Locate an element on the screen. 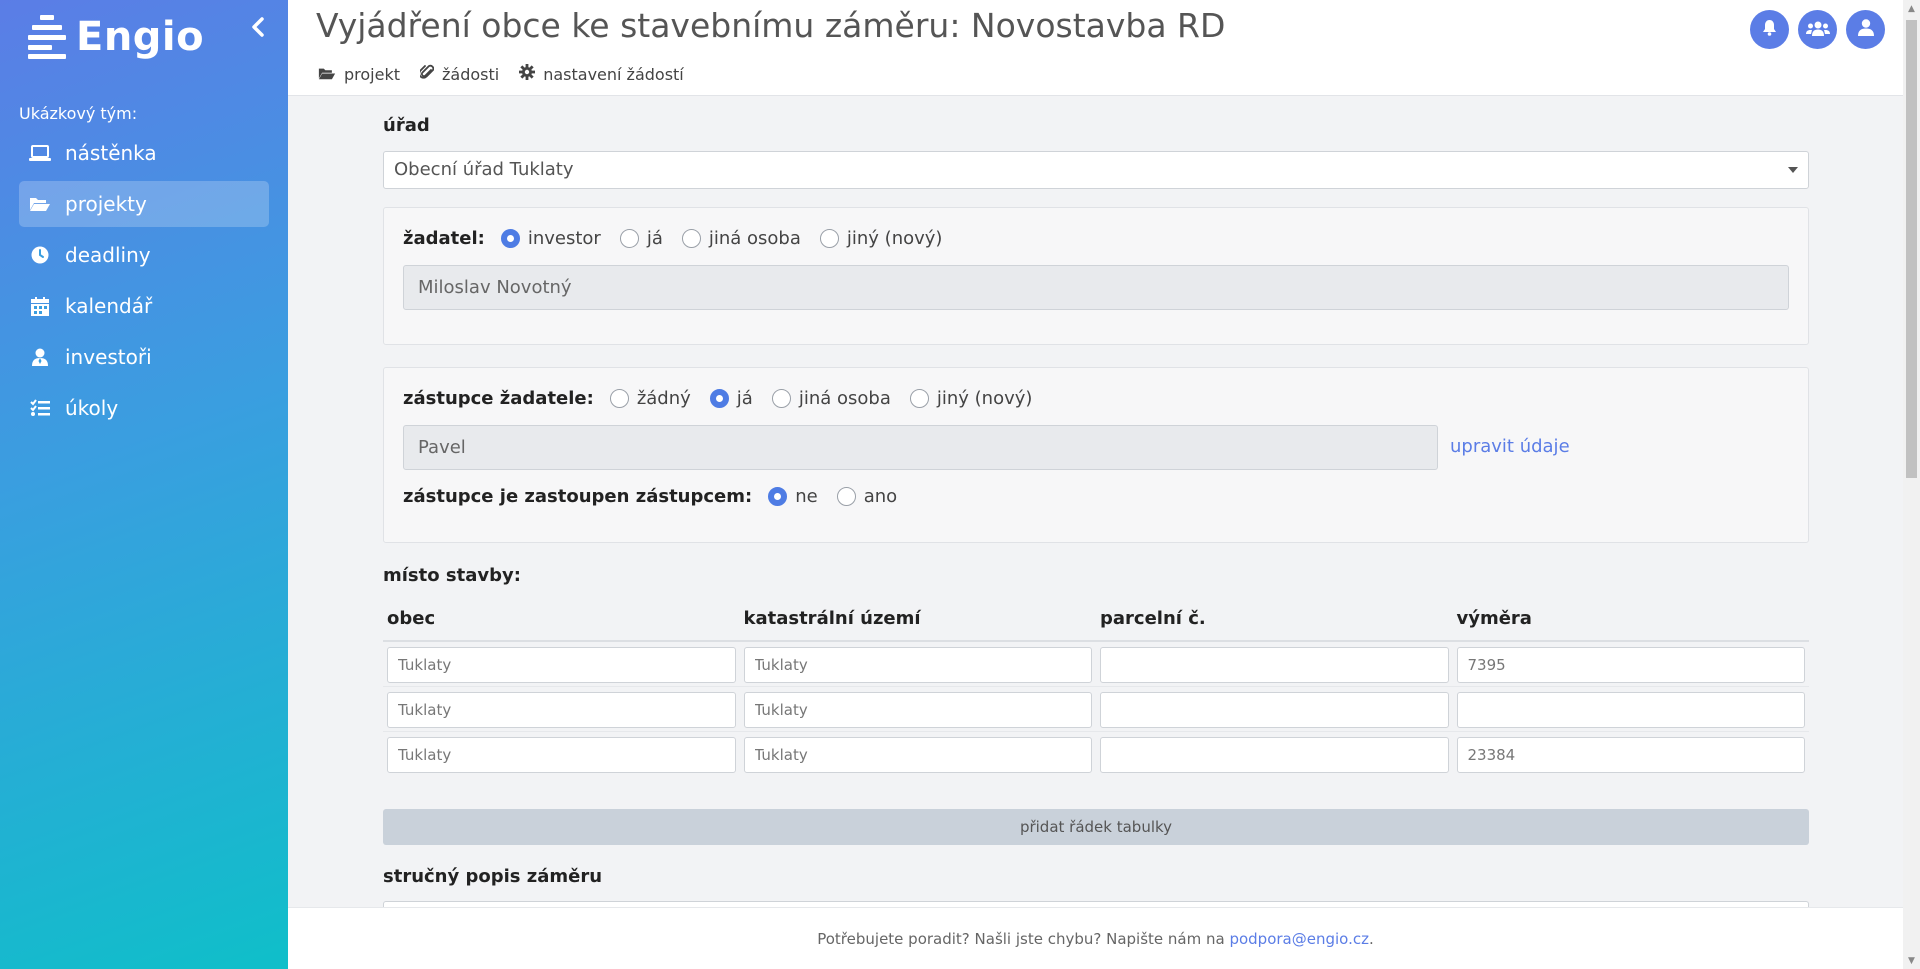 This screenshot has height=969, width=1920. profile-button is located at coordinates (1865, 29).